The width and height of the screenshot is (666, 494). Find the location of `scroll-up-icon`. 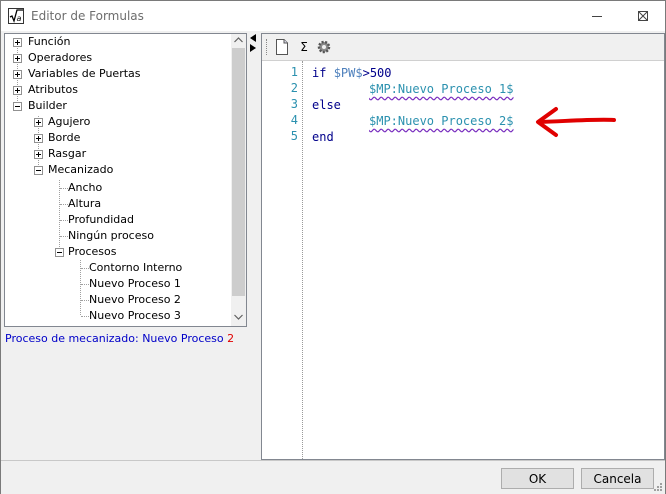

scroll-up-icon is located at coordinates (238, 40).